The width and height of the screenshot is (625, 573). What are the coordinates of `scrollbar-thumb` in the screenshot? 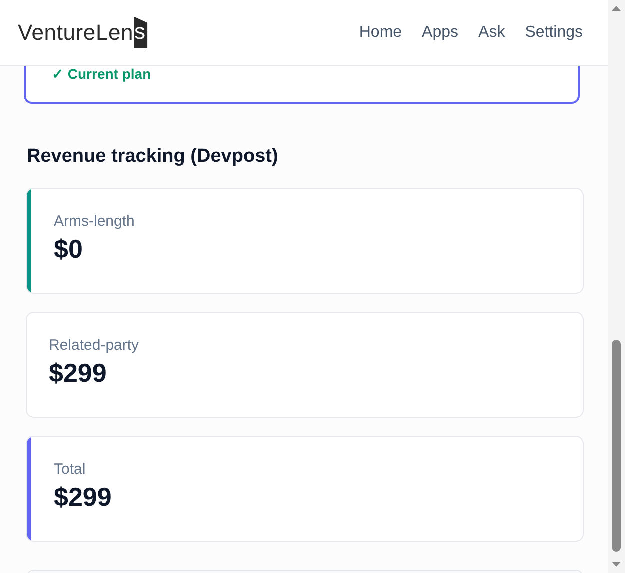 It's located at (616, 446).